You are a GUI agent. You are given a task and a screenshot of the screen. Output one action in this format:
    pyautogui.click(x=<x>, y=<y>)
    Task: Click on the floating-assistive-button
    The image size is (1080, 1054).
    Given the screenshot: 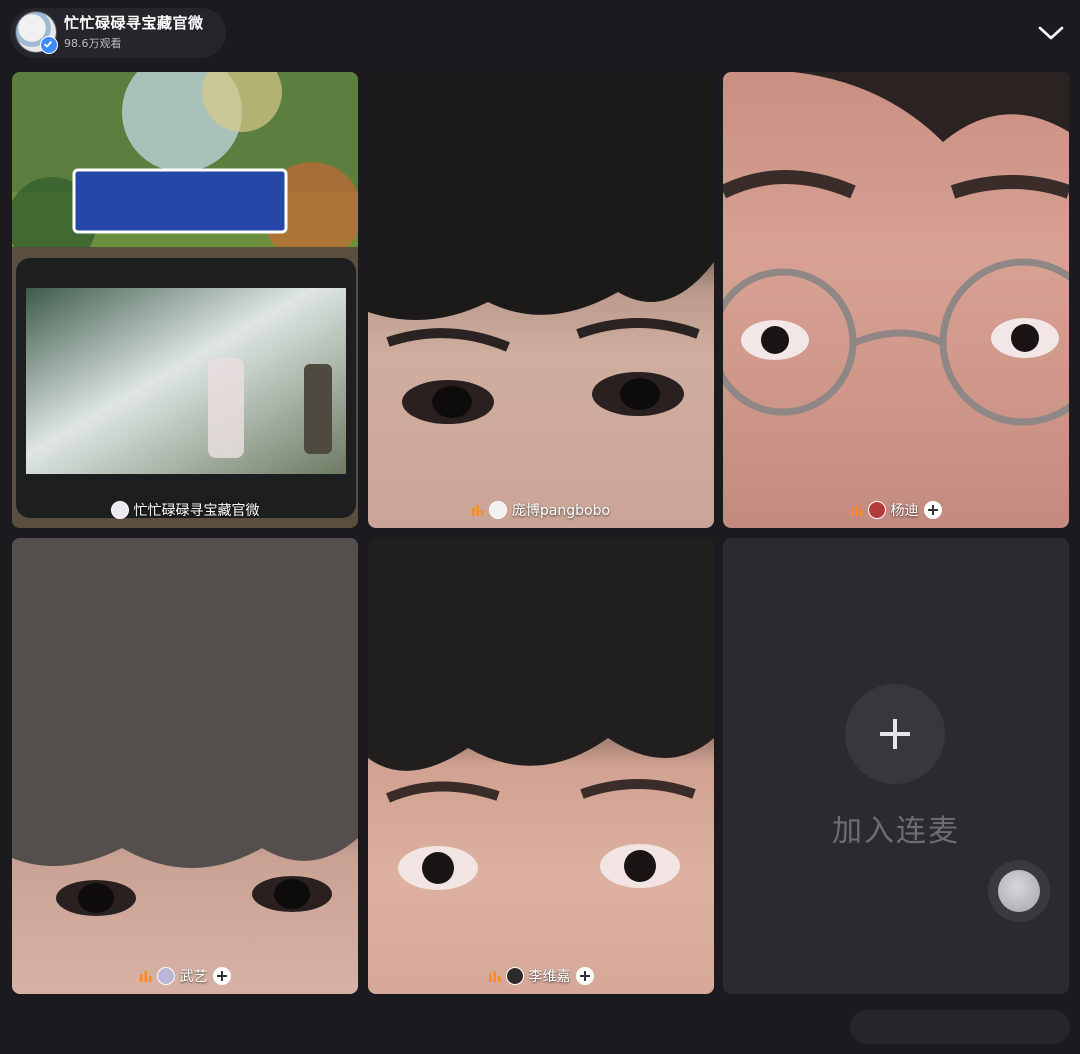 What is the action you would take?
    pyautogui.click(x=1019, y=891)
    